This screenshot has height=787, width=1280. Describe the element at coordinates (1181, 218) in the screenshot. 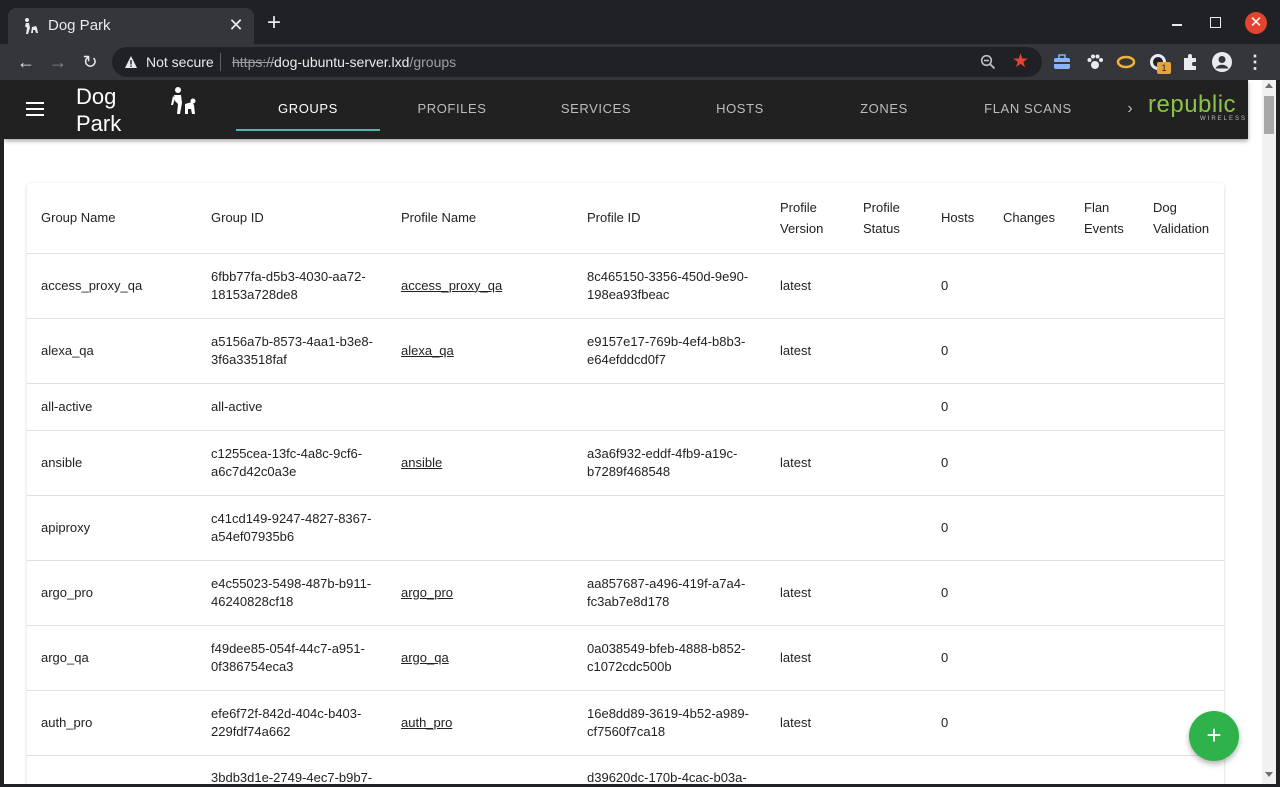

I see `column-header: Dog Validation` at that location.